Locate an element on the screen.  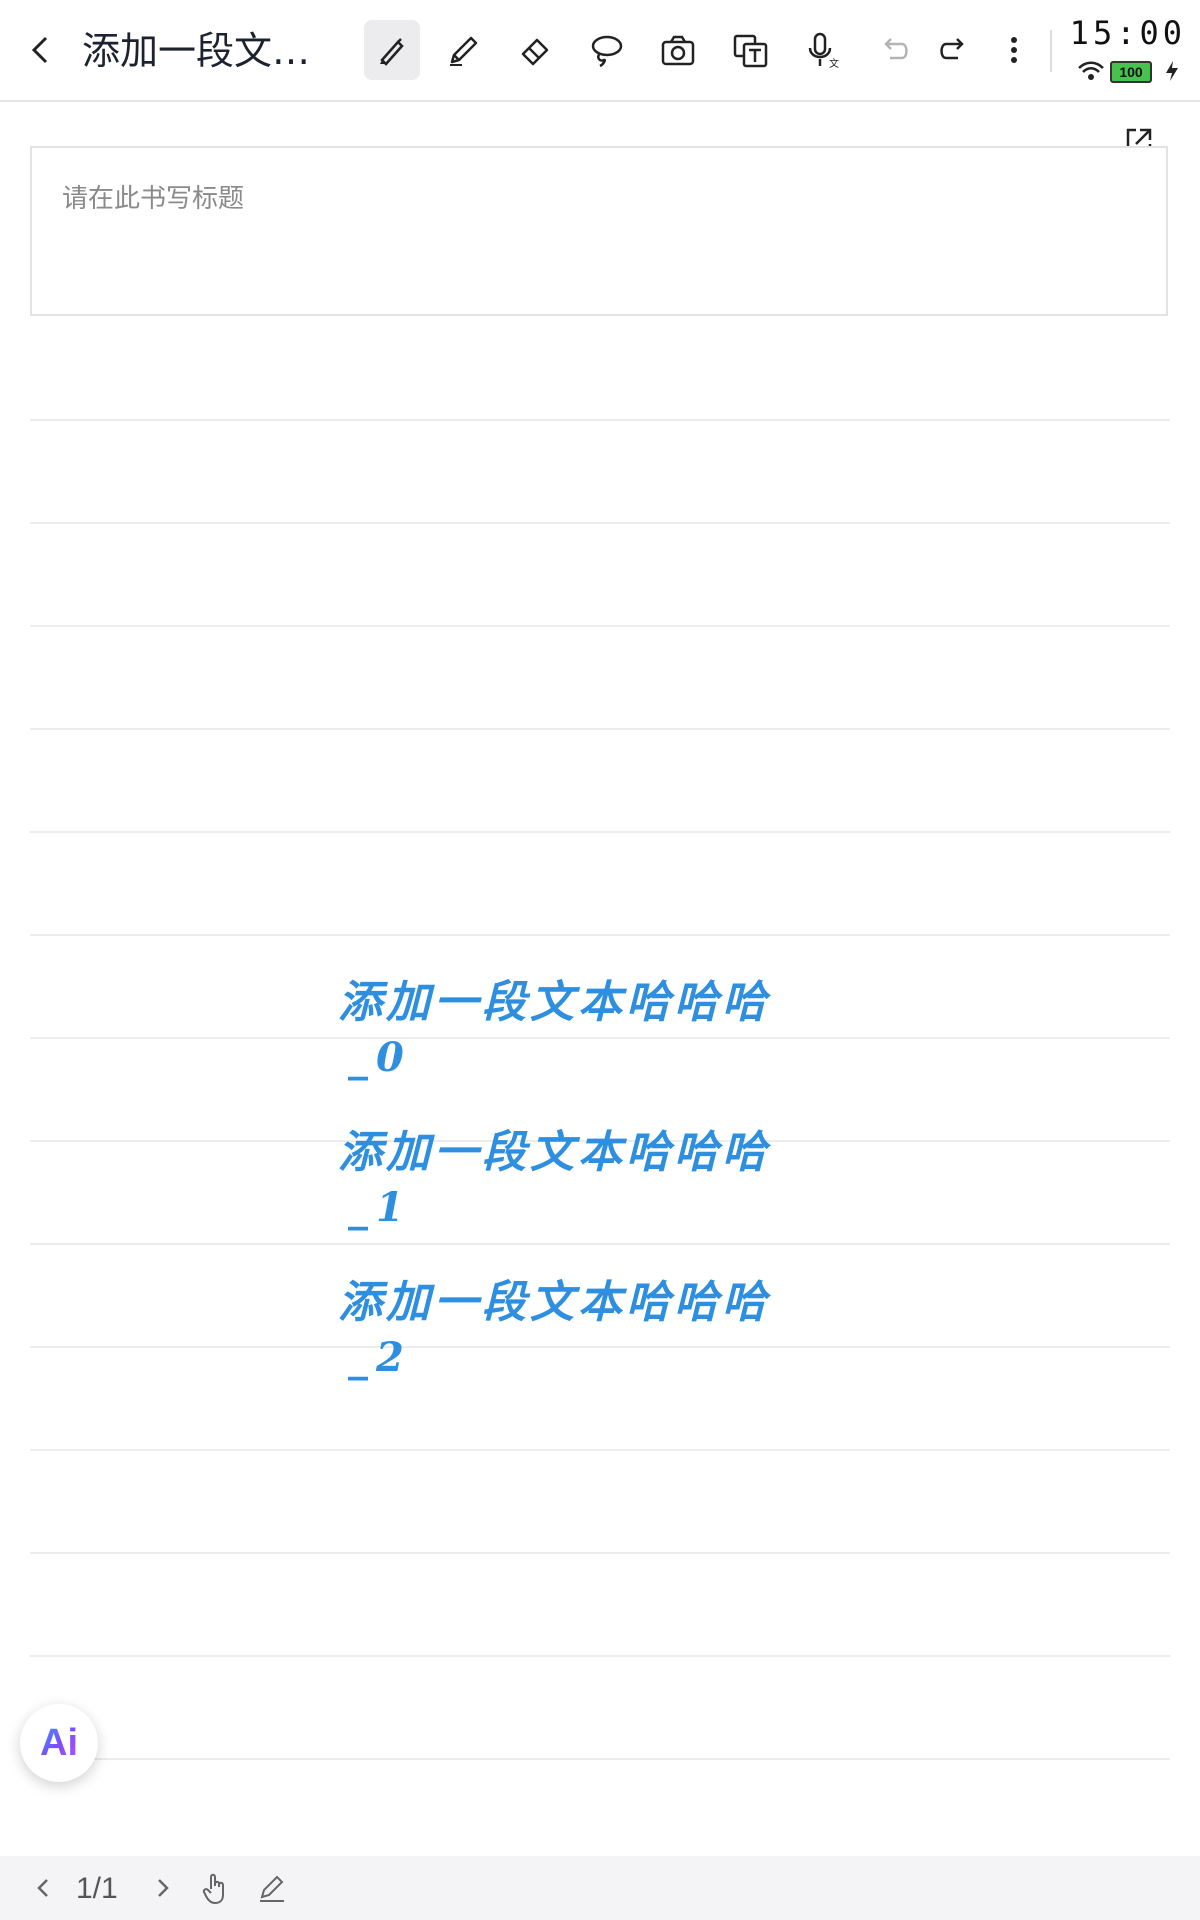
undo-button is located at coordinates (894, 50).